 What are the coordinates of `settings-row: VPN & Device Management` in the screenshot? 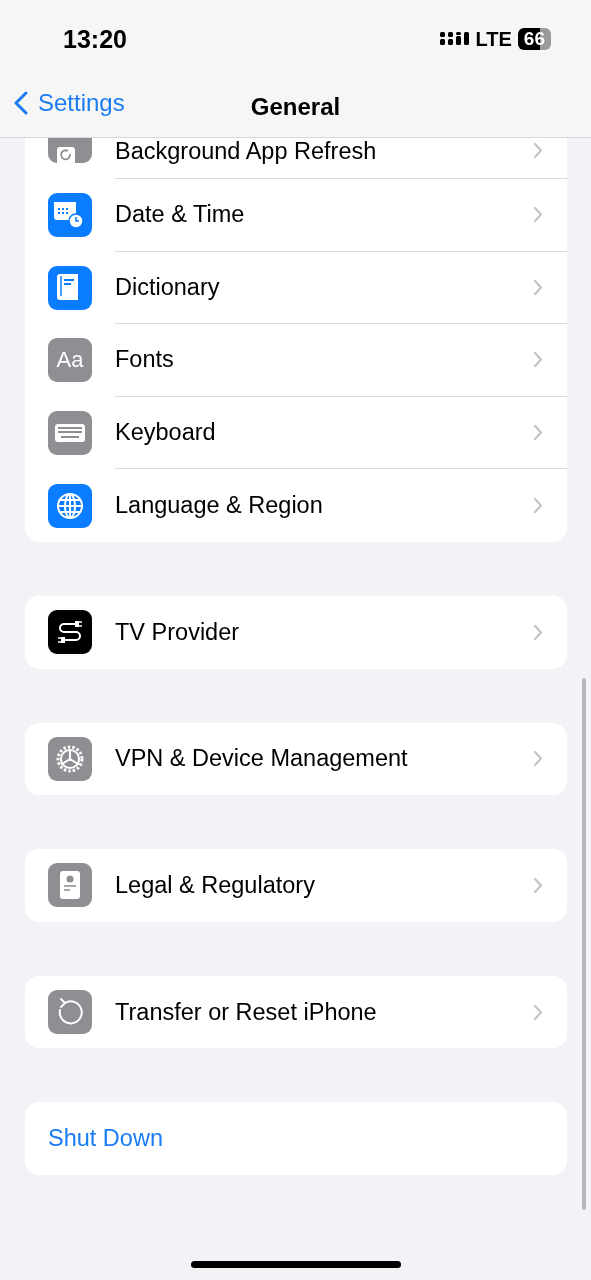 It's located at (296, 759).